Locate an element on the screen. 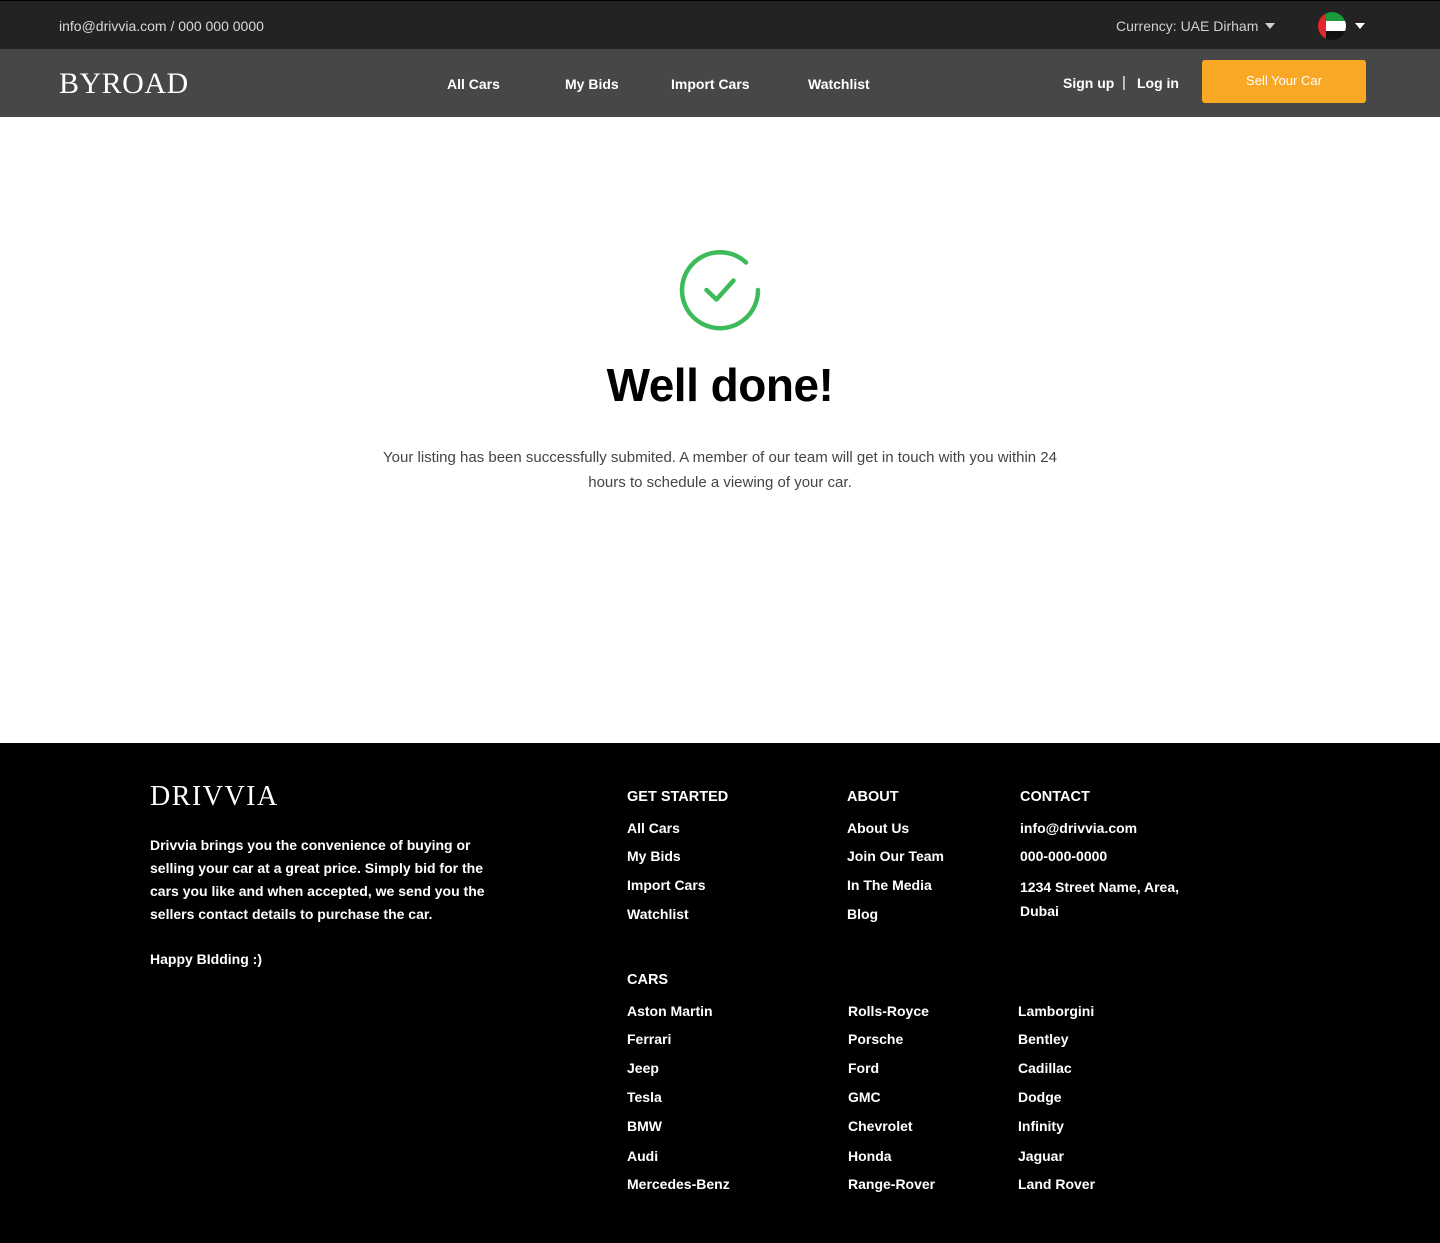 The width and height of the screenshot is (1440, 1243). footer-logo: DRIVVIA is located at coordinates (214, 797).